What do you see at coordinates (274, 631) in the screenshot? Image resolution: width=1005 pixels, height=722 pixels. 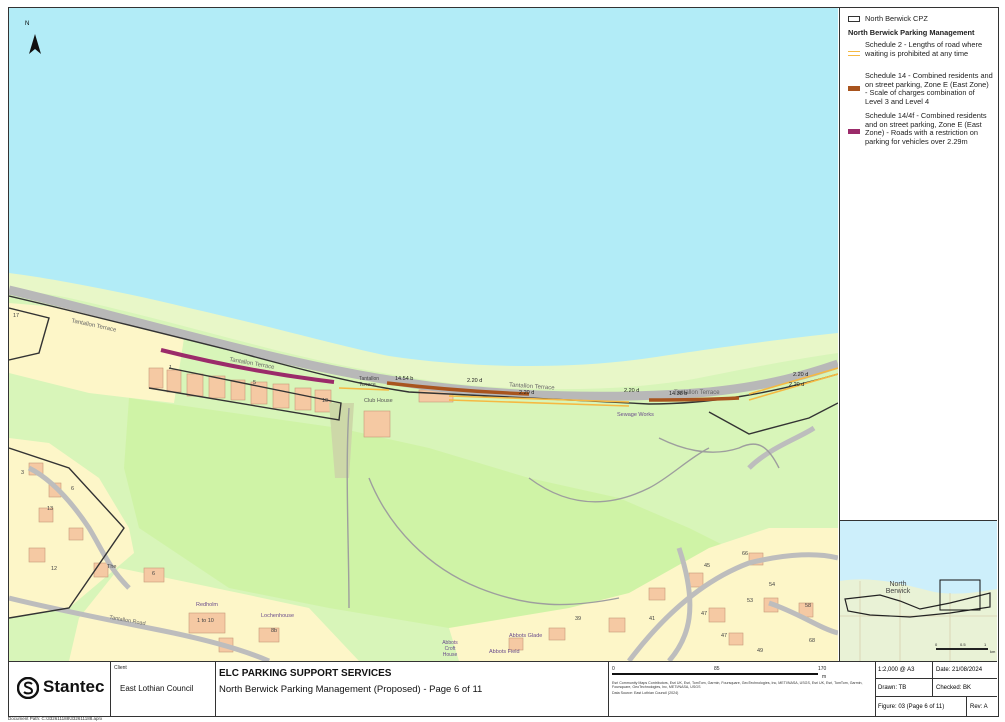 I see `house-number: 8b` at bounding box center [274, 631].